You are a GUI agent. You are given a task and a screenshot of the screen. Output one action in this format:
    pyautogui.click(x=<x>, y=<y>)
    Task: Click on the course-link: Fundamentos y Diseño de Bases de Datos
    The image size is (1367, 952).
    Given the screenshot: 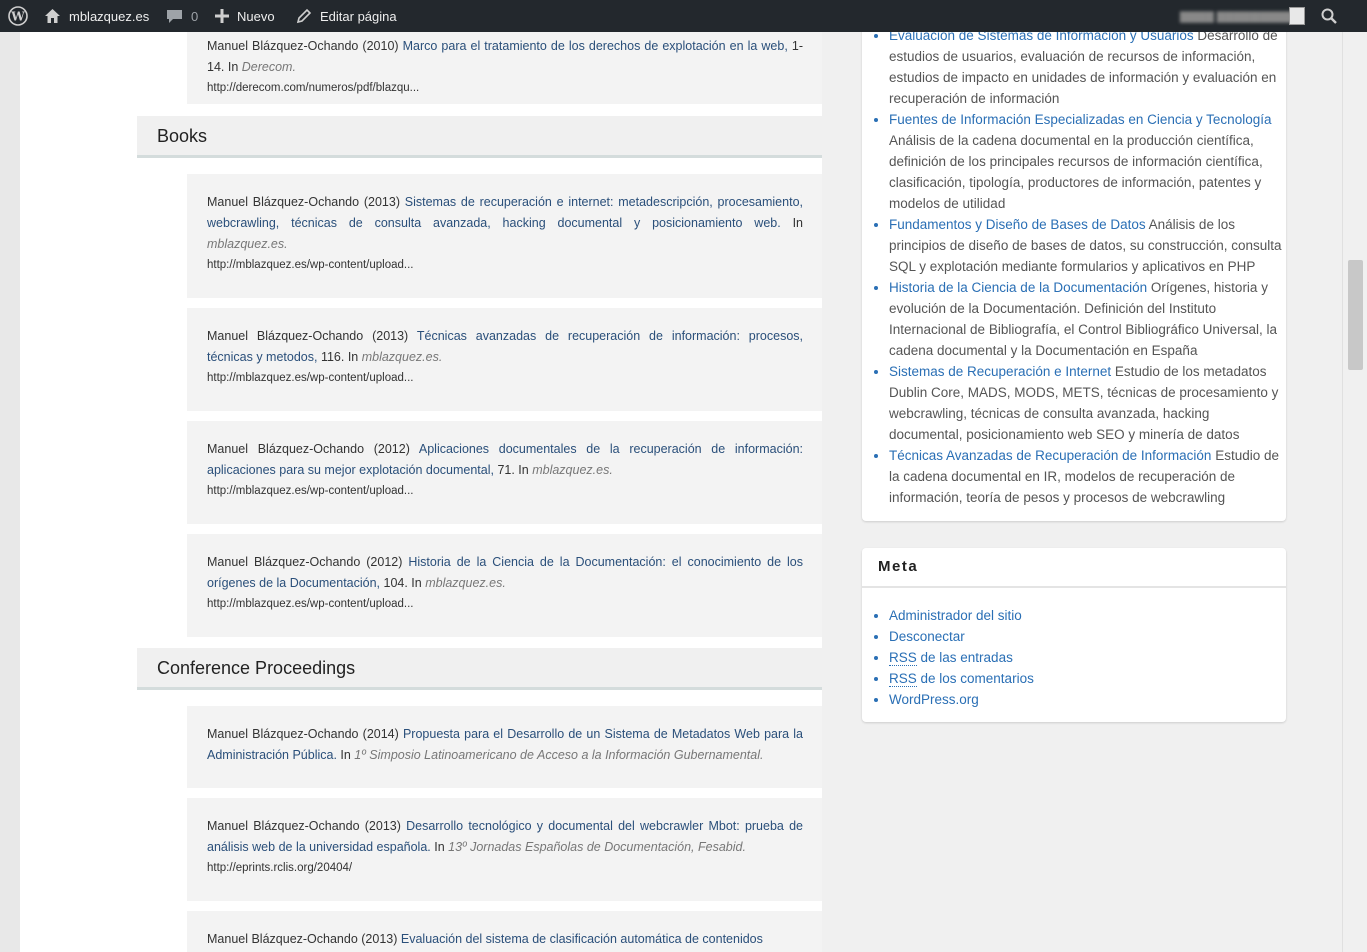 What is the action you would take?
    pyautogui.click(x=1017, y=224)
    